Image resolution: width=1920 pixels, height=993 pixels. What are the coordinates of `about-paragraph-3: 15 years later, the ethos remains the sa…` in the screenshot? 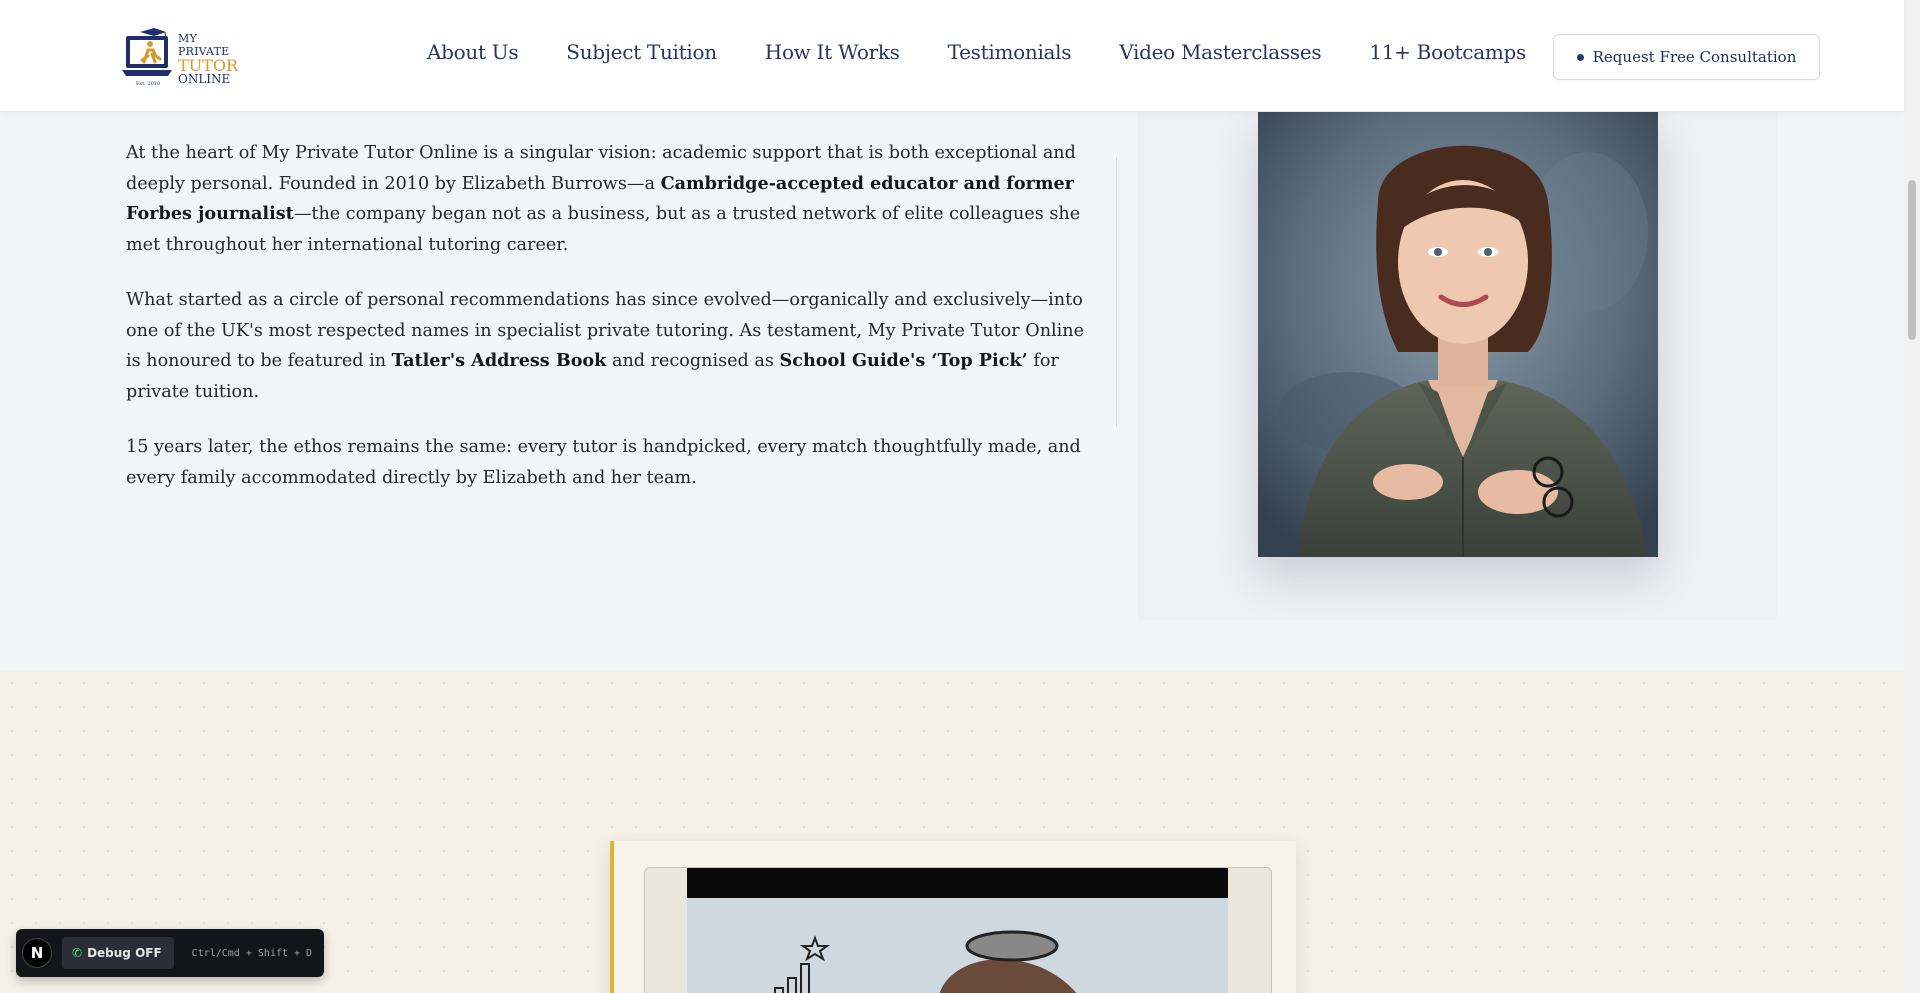 It's located at (603, 462).